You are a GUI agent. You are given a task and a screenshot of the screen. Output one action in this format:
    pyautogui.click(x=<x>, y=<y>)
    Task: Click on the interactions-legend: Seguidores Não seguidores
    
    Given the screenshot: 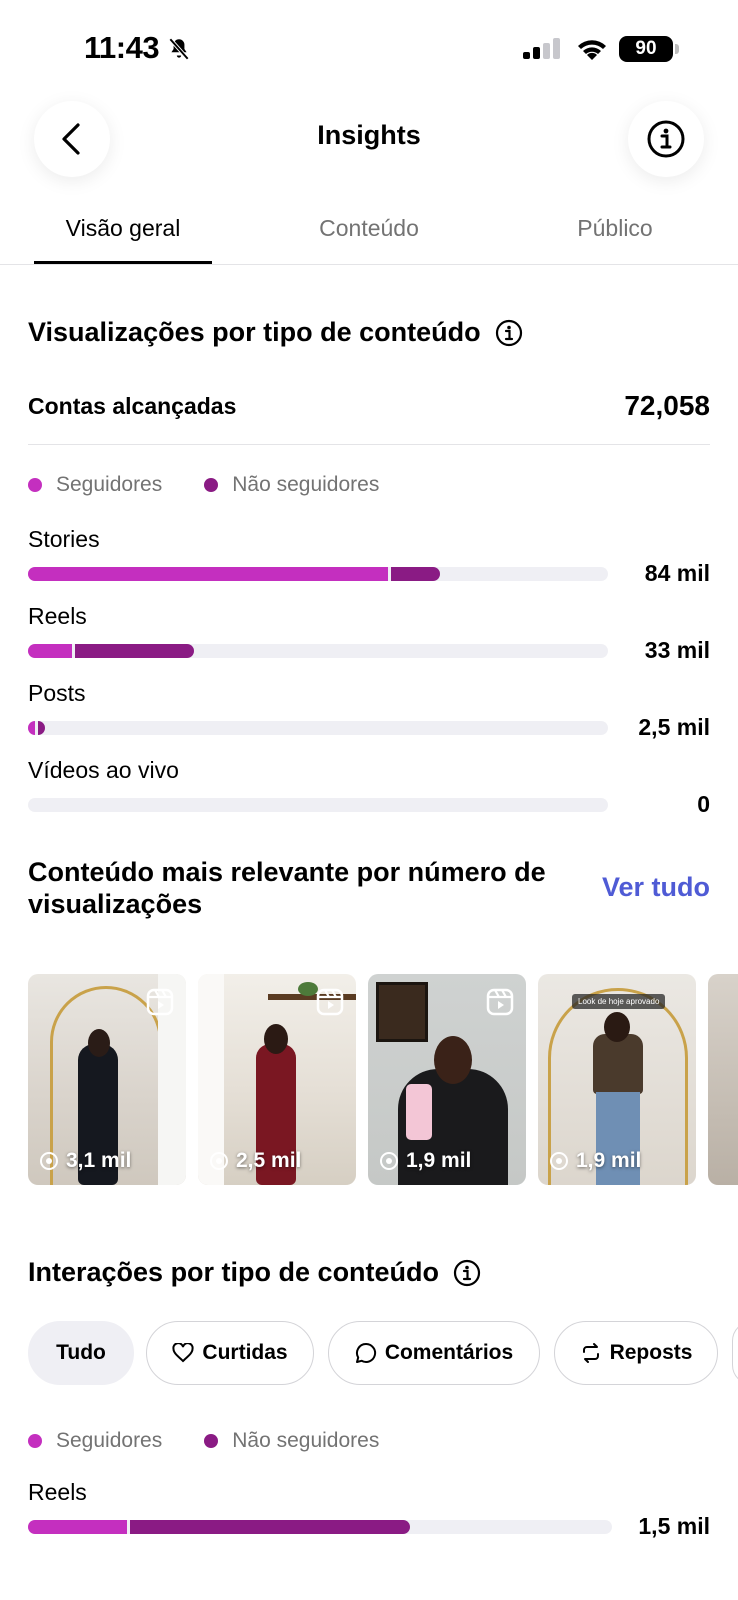 What is the action you would take?
    pyautogui.click(x=224, y=1441)
    